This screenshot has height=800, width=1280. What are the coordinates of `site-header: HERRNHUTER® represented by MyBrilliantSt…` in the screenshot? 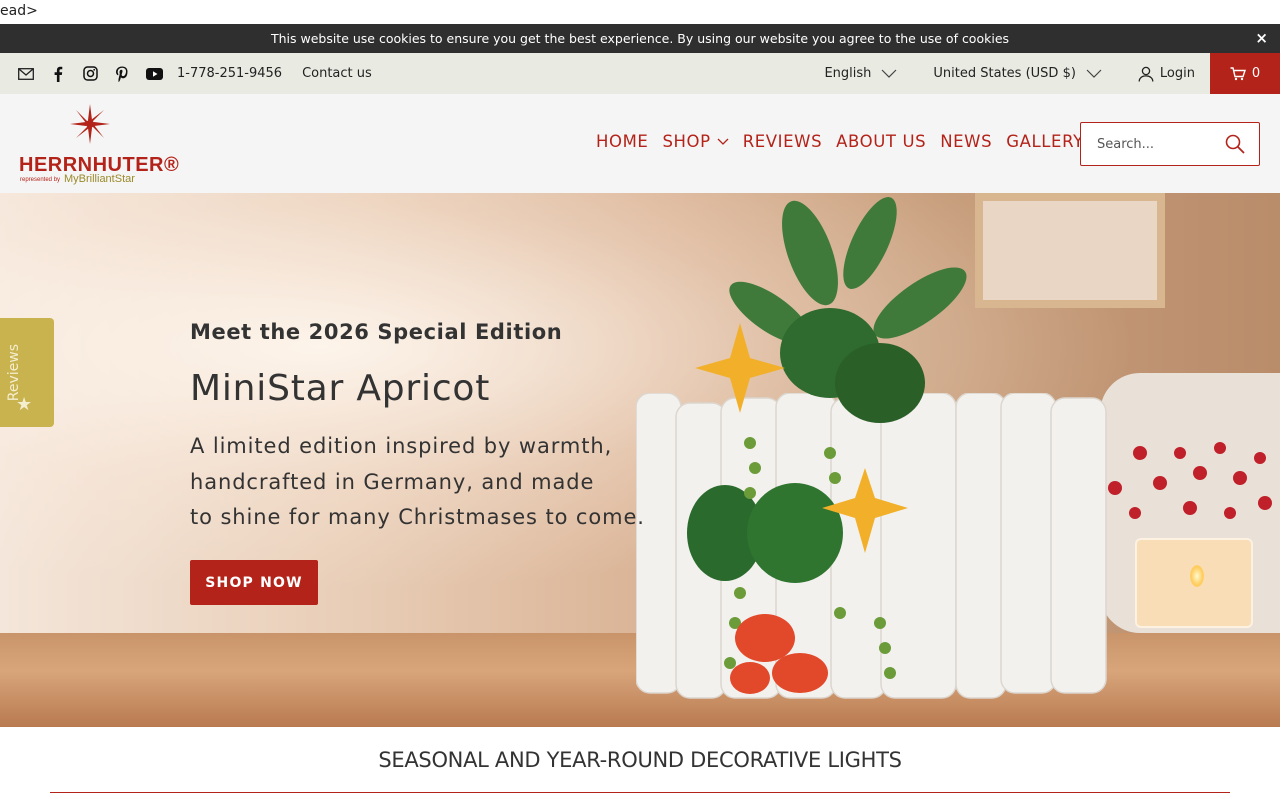 It's located at (640, 143).